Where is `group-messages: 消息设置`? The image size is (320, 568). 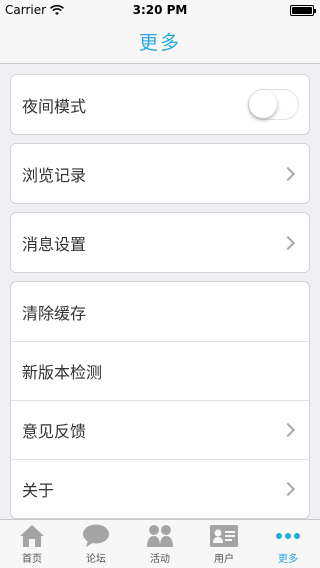
group-messages: 消息设置 is located at coordinates (160, 242).